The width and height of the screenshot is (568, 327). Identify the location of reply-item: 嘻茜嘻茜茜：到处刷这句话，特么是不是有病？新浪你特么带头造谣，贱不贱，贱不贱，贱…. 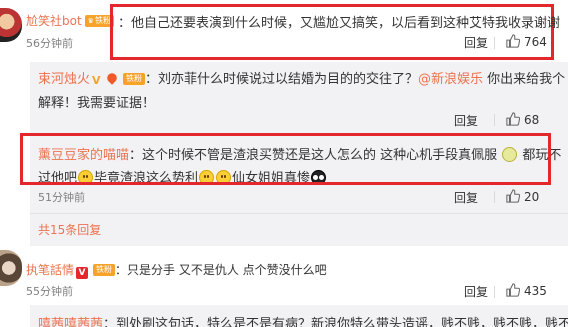
(303, 320).